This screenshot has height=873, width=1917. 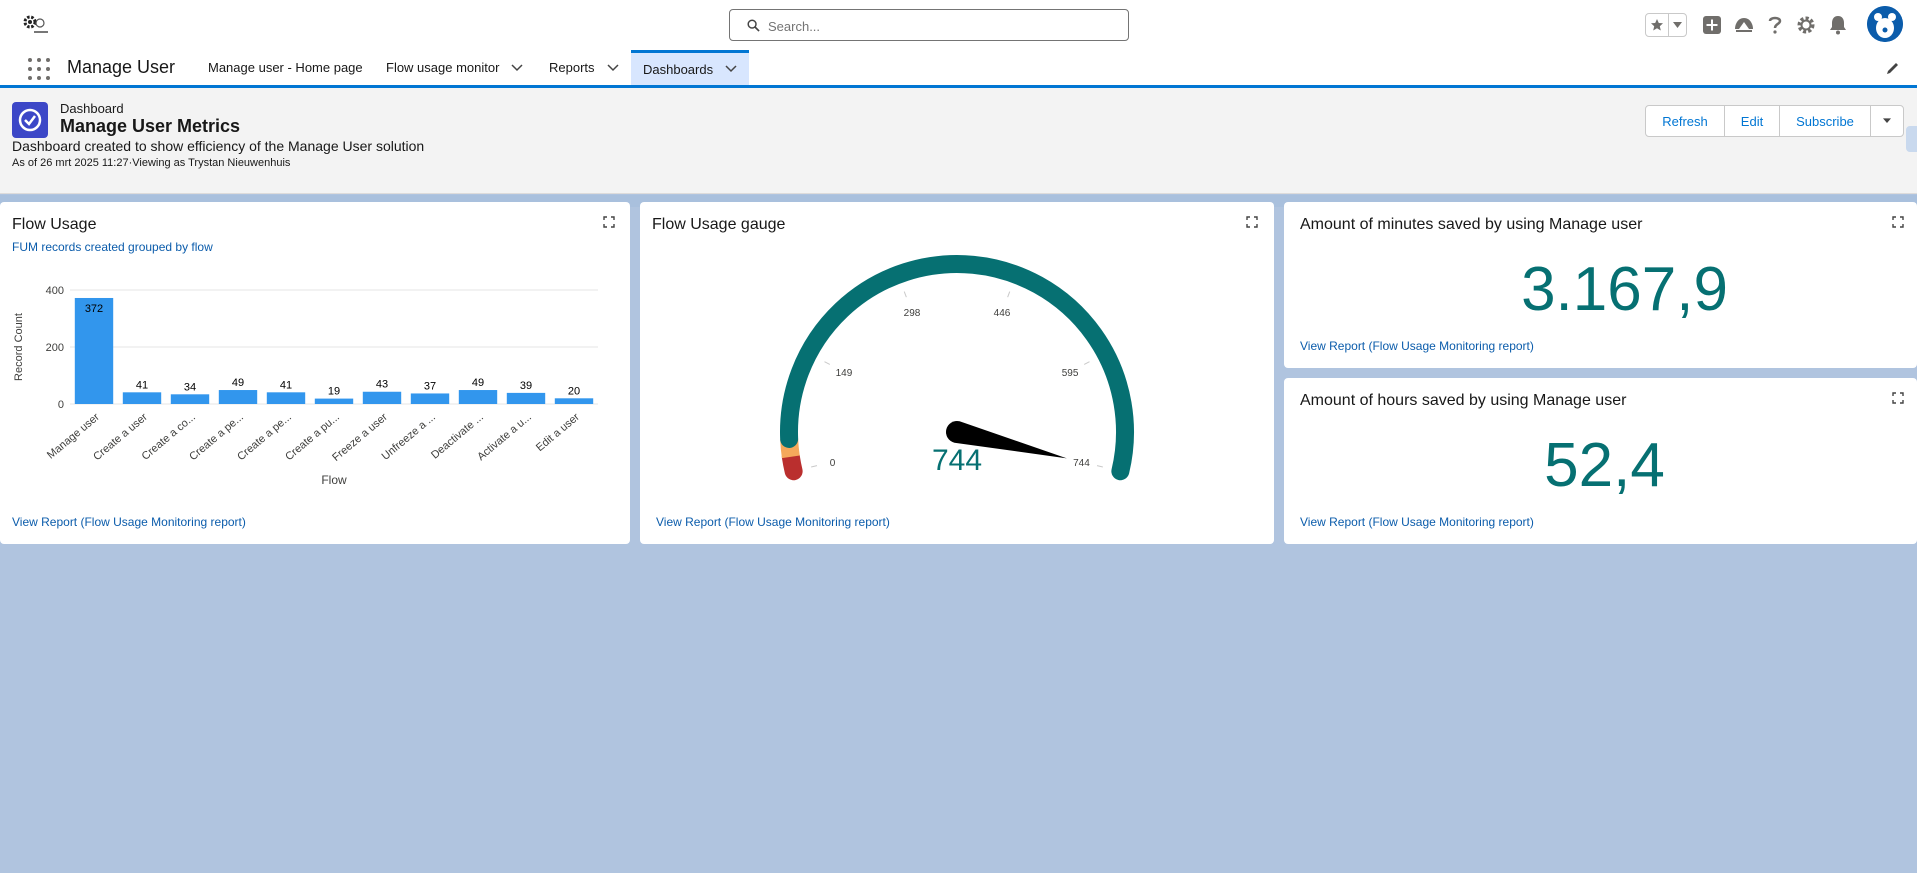 What do you see at coordinates (1685, 121) in the screenshot?
I see `refresh-button: Refresh` at bounding box center [1685, 121].